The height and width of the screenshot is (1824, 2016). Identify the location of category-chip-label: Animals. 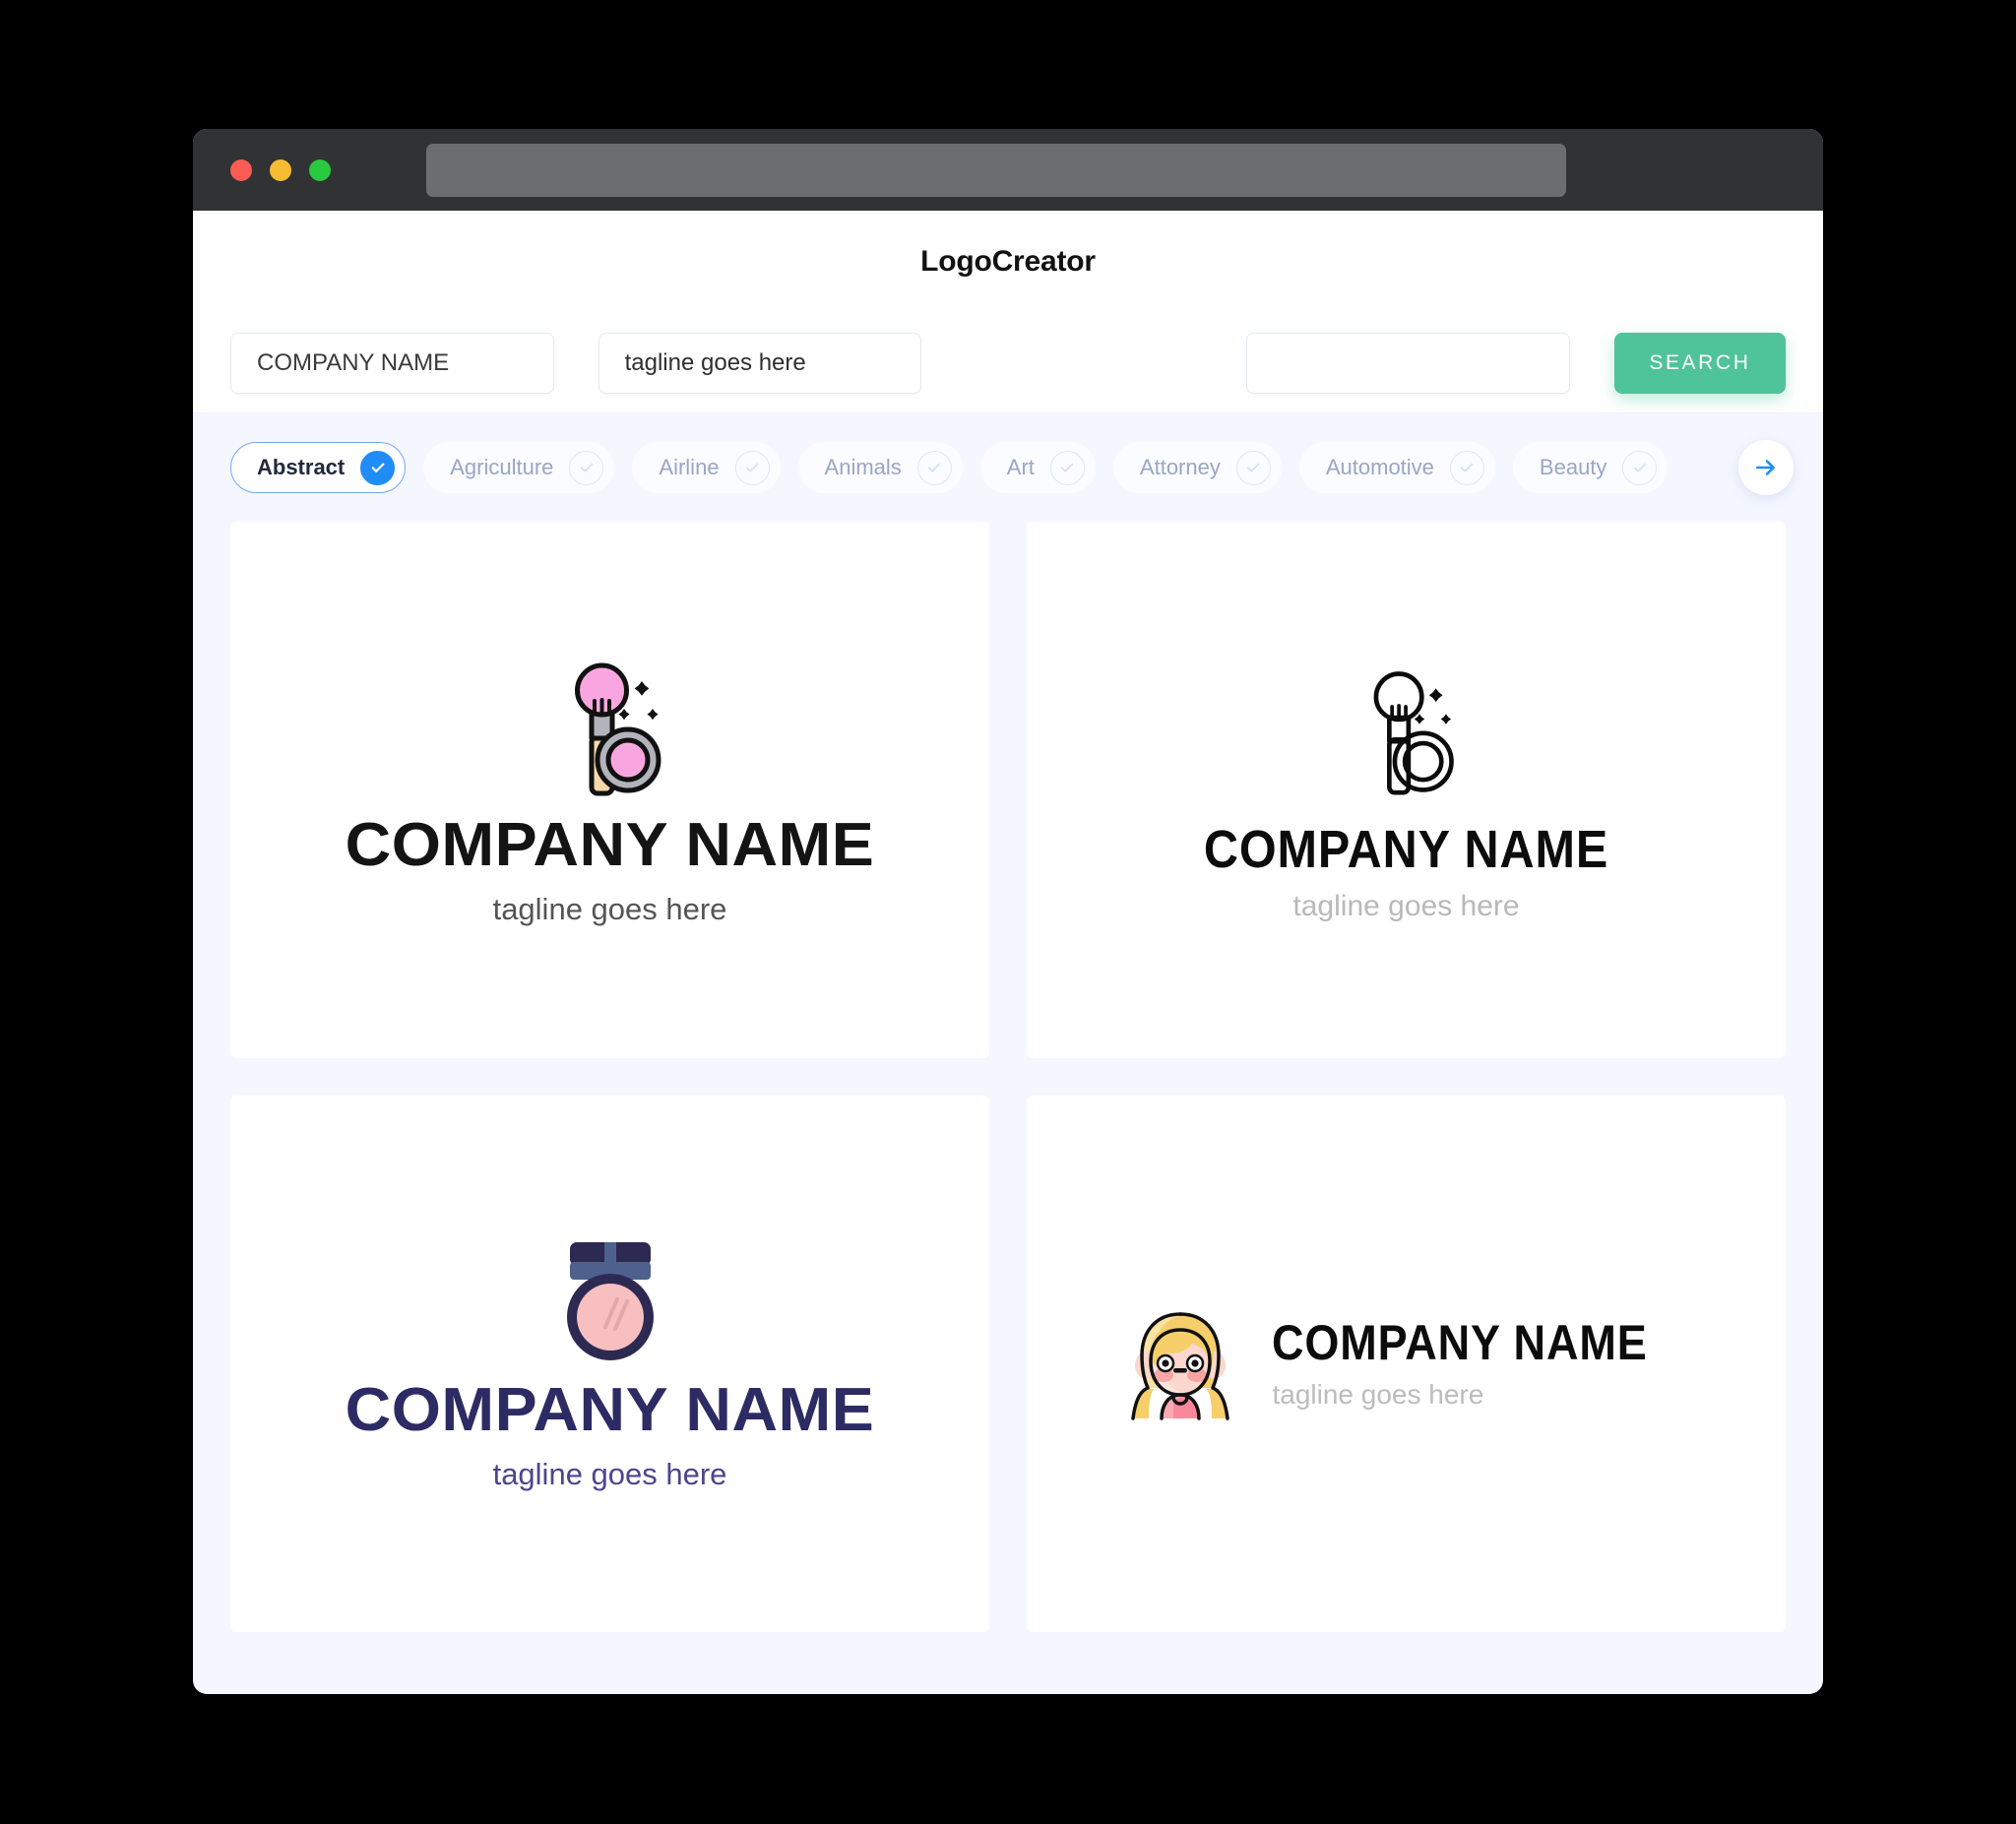
(863, 467).